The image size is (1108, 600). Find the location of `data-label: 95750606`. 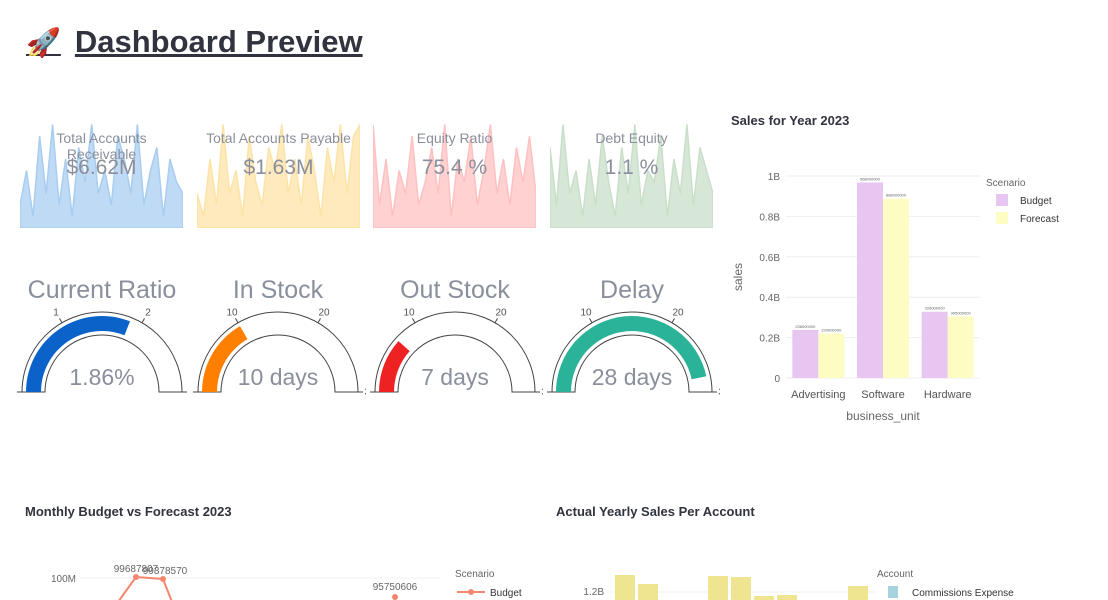

data-label: 95750606 is located at coordinates (395, 587).